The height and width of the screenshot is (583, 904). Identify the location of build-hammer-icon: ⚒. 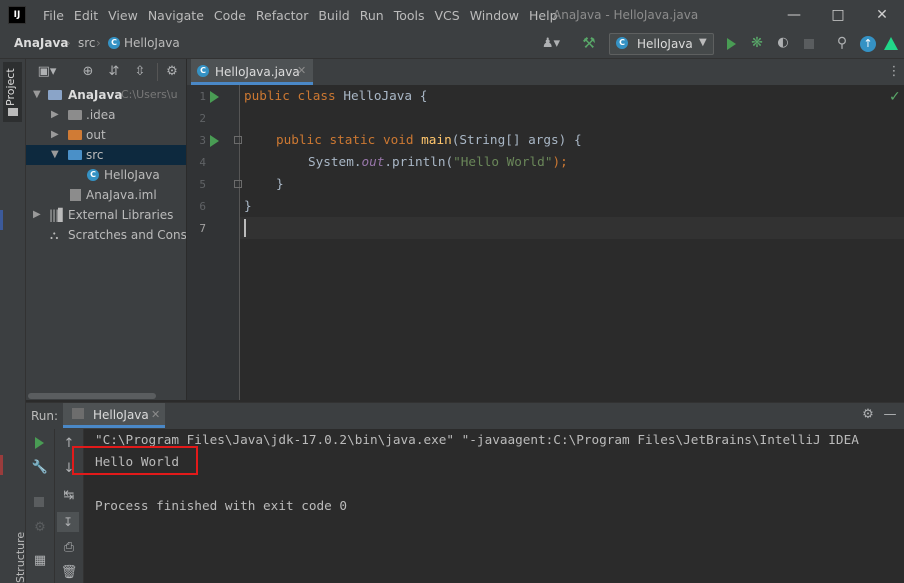
(589, 43).